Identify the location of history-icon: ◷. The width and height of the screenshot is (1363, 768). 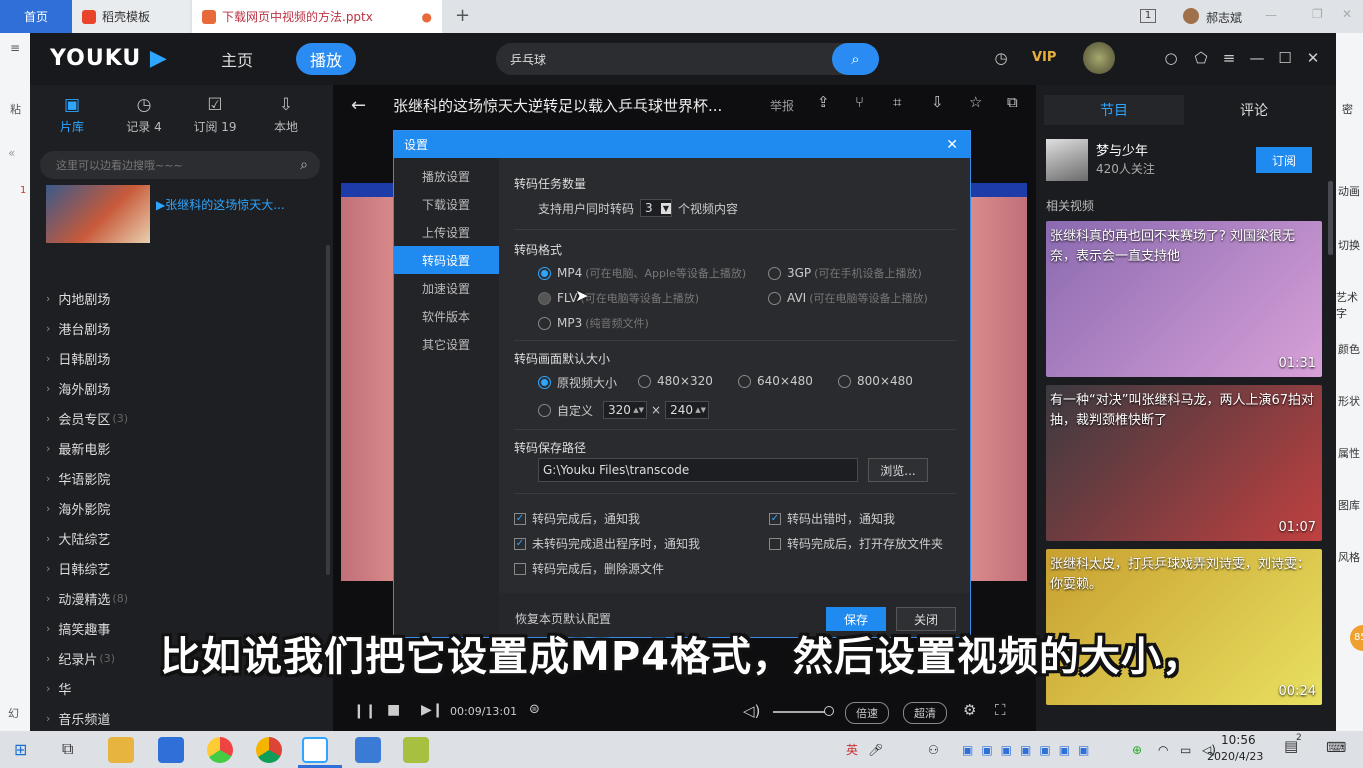
(1001, 59).